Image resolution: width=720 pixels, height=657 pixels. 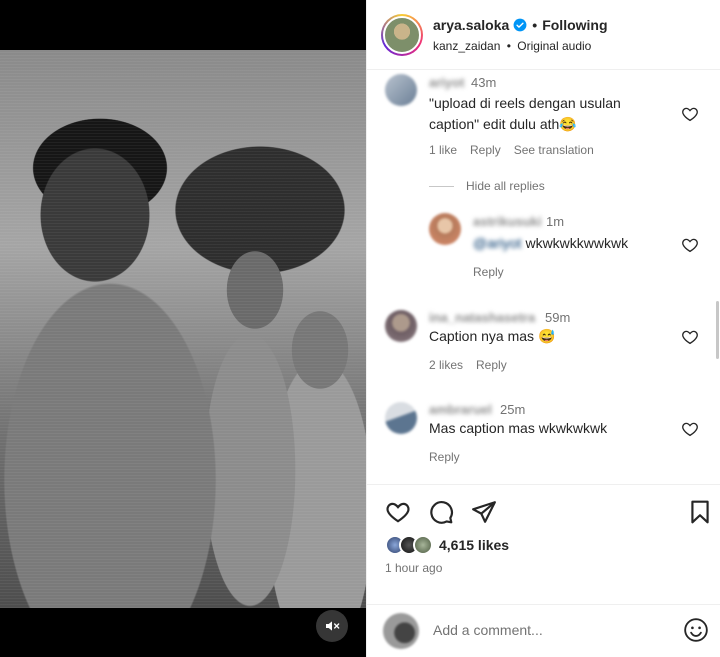 I want to click on audio-username: kanz_zaidan, so click(x=466, y=46).